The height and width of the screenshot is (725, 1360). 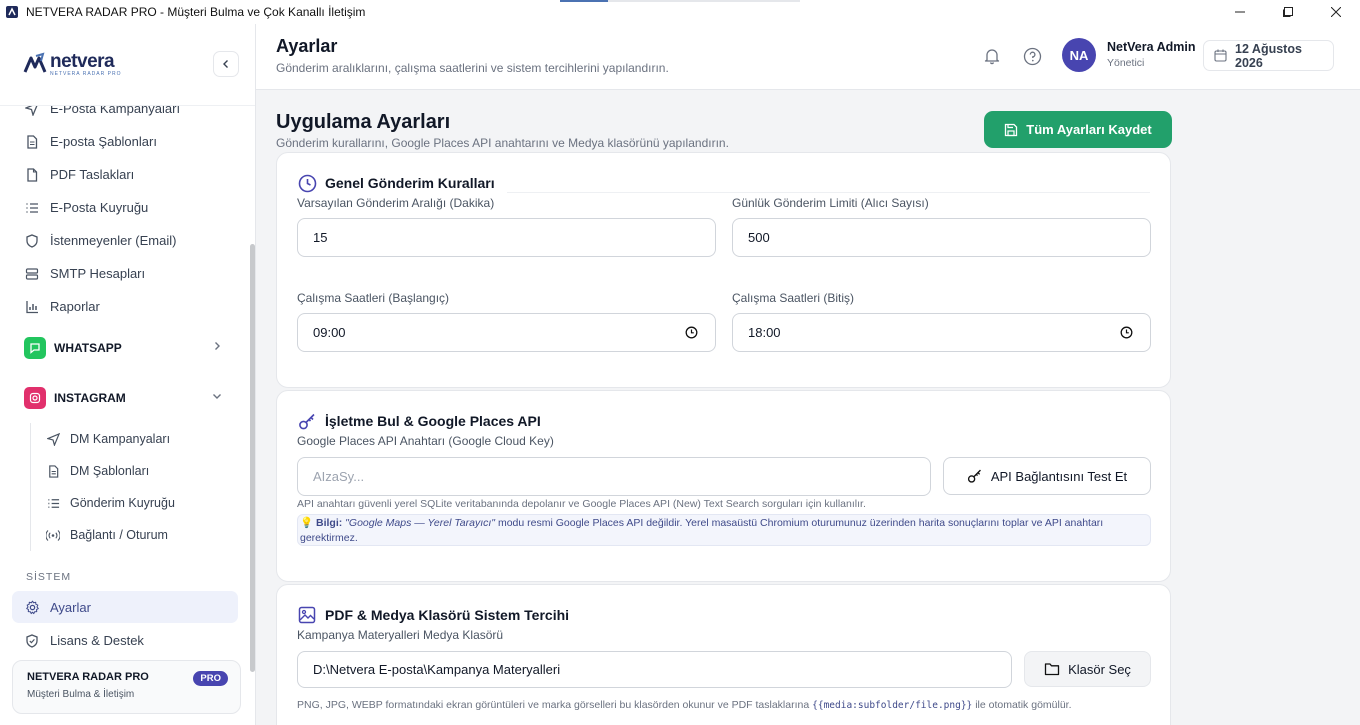 What do you see at coordinates (764, 332) in the screenshot?
I see `end-time-value: 18:00` at bounding box center [764, 332].